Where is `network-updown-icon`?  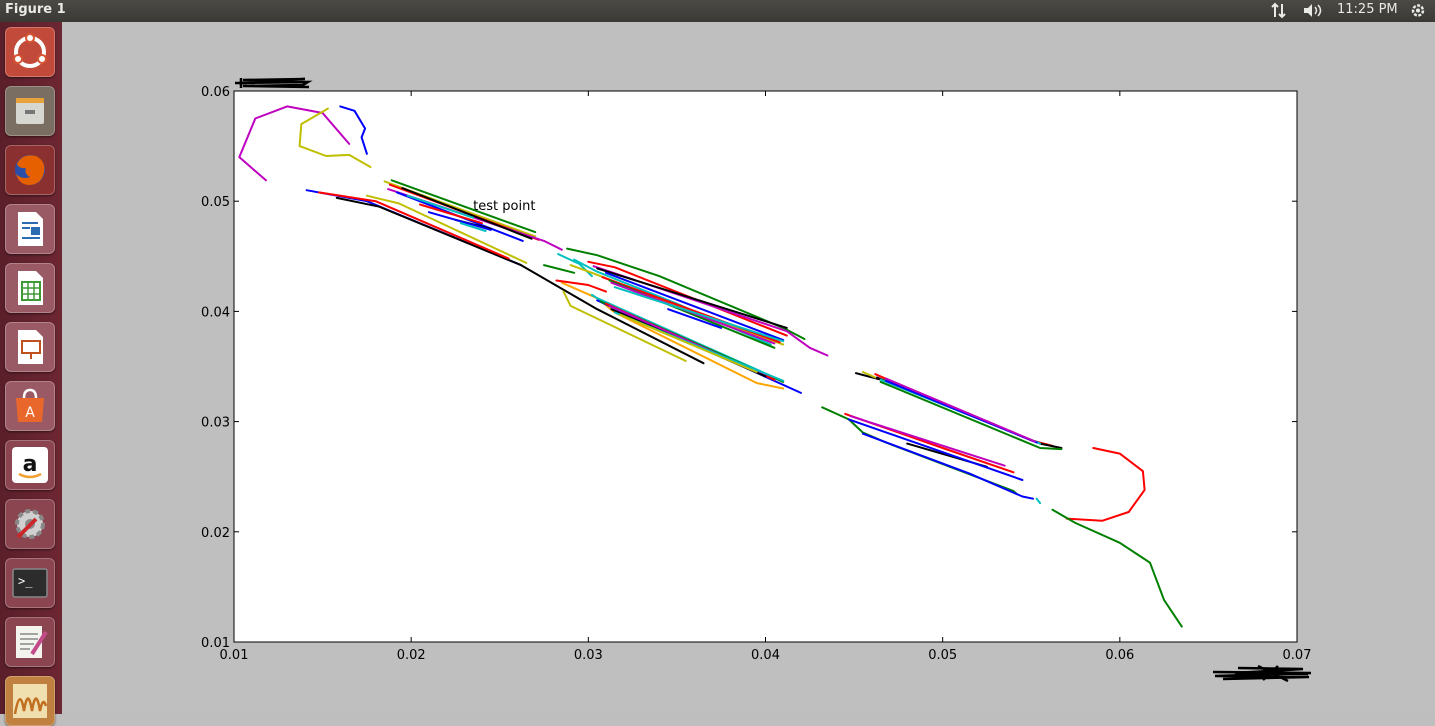
network-updown-icon is located at coordinates (1280, 12).